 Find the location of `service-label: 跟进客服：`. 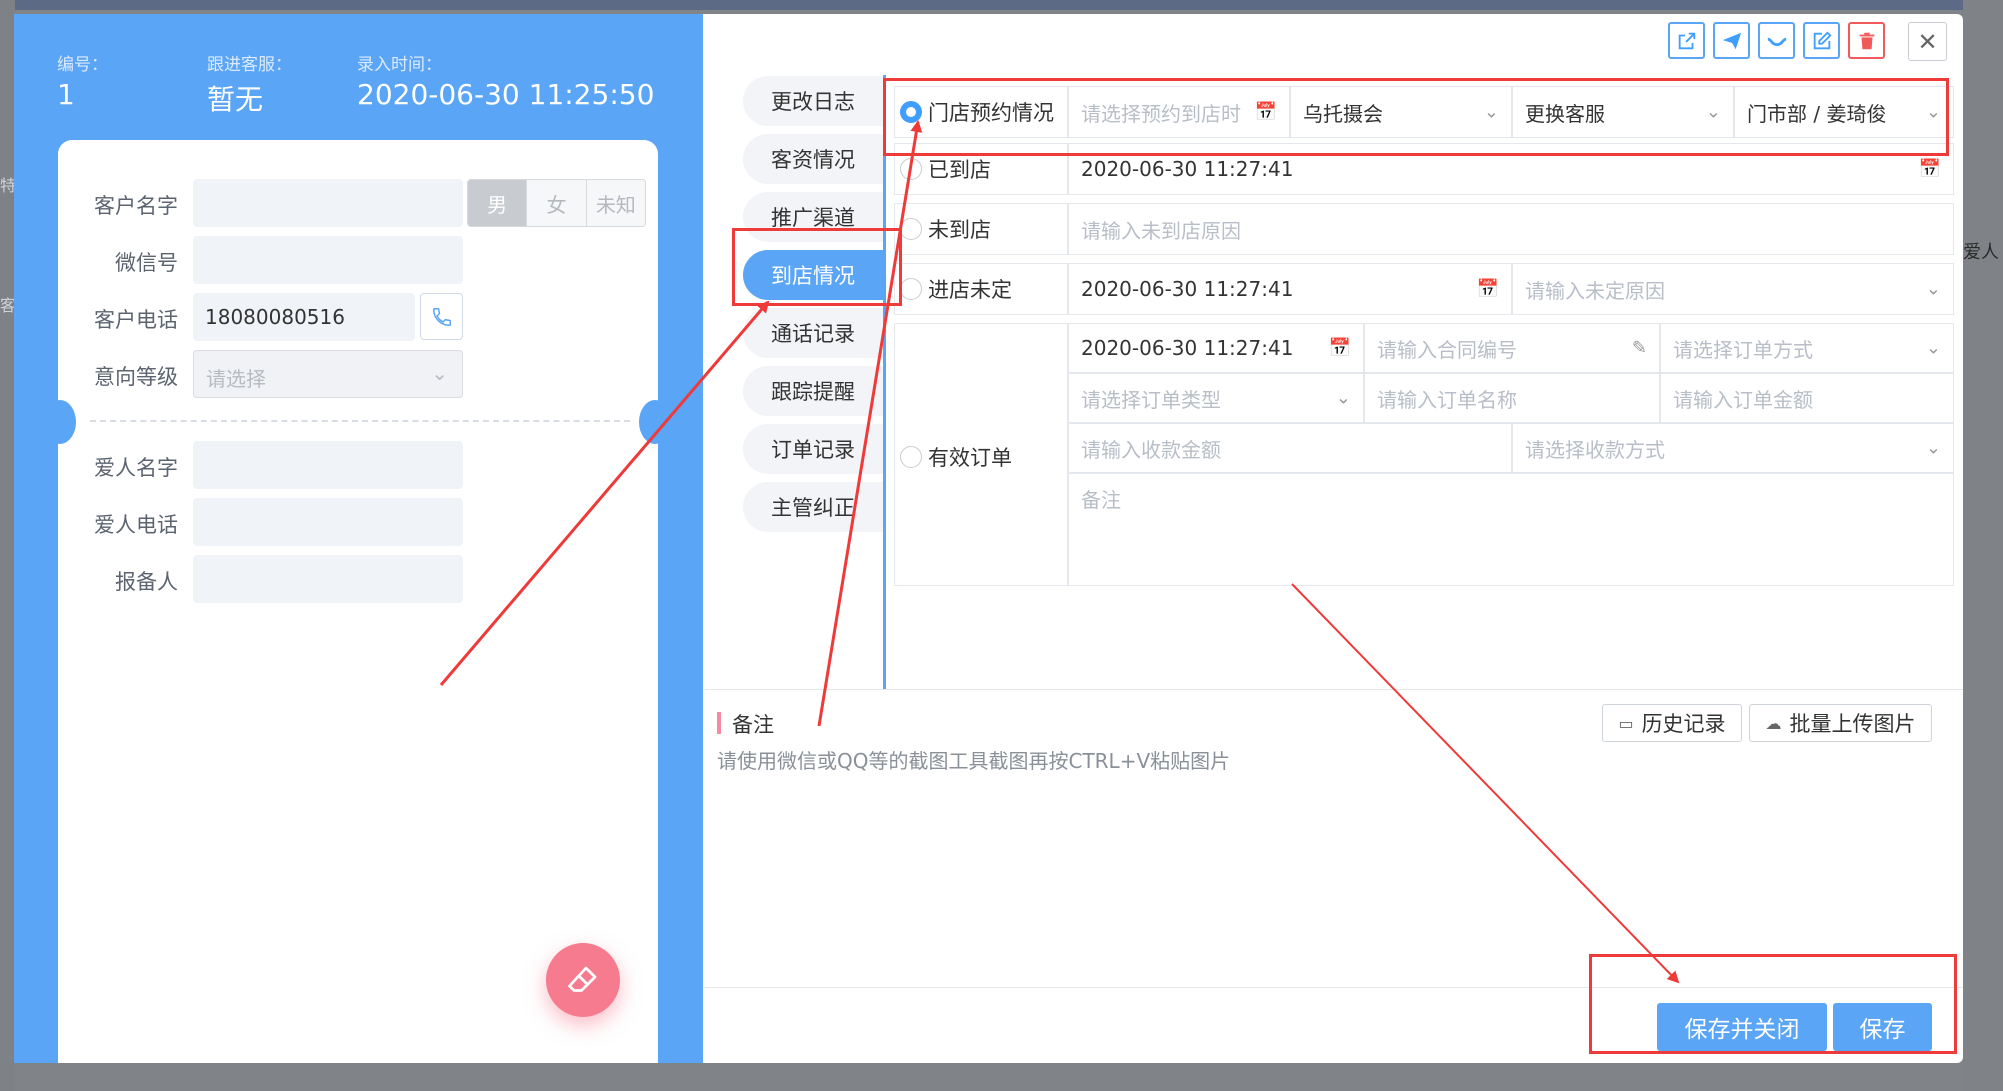

service-label: 跟进客服： is located at coordinates (249, 65).